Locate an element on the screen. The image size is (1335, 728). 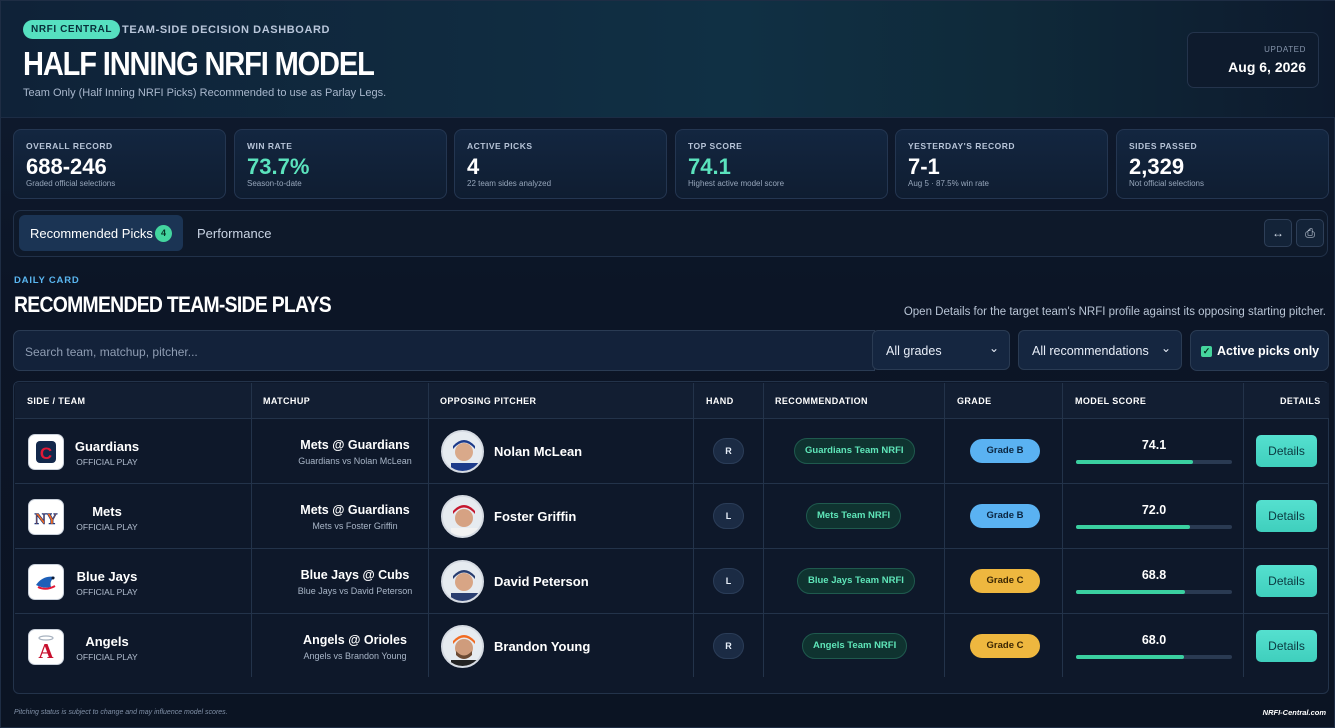
stat-note: Graded official selections is located at coordinates (71, 183).